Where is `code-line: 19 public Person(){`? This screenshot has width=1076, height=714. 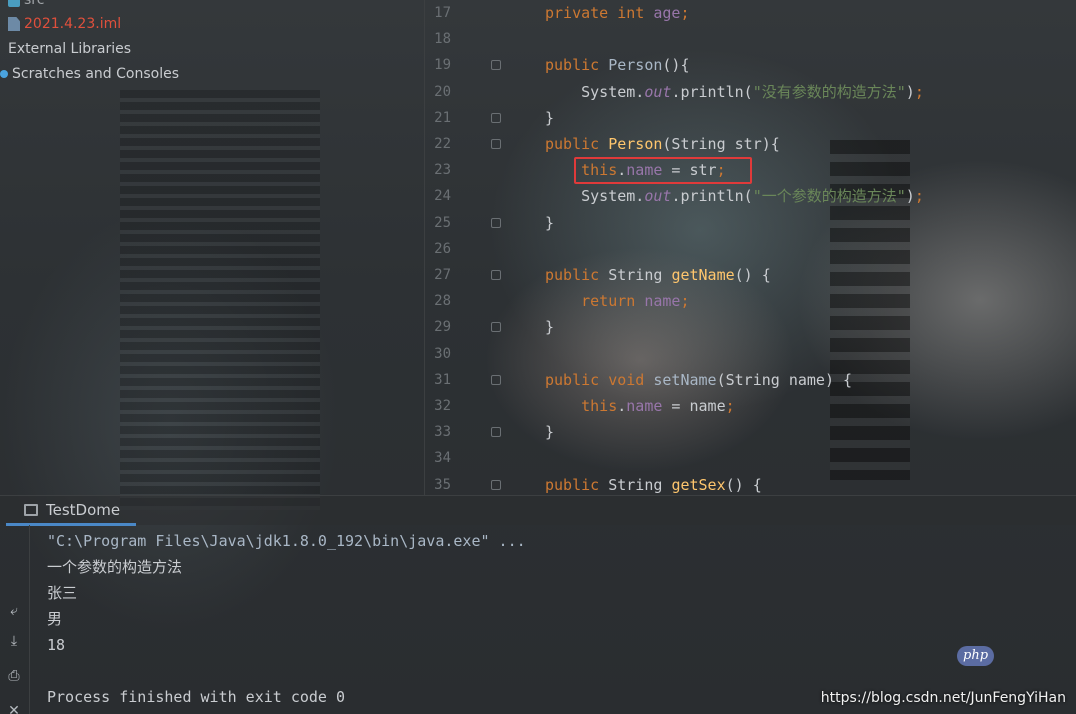 code-line: 19 public Person(){ is located at coordinates (750, 65).